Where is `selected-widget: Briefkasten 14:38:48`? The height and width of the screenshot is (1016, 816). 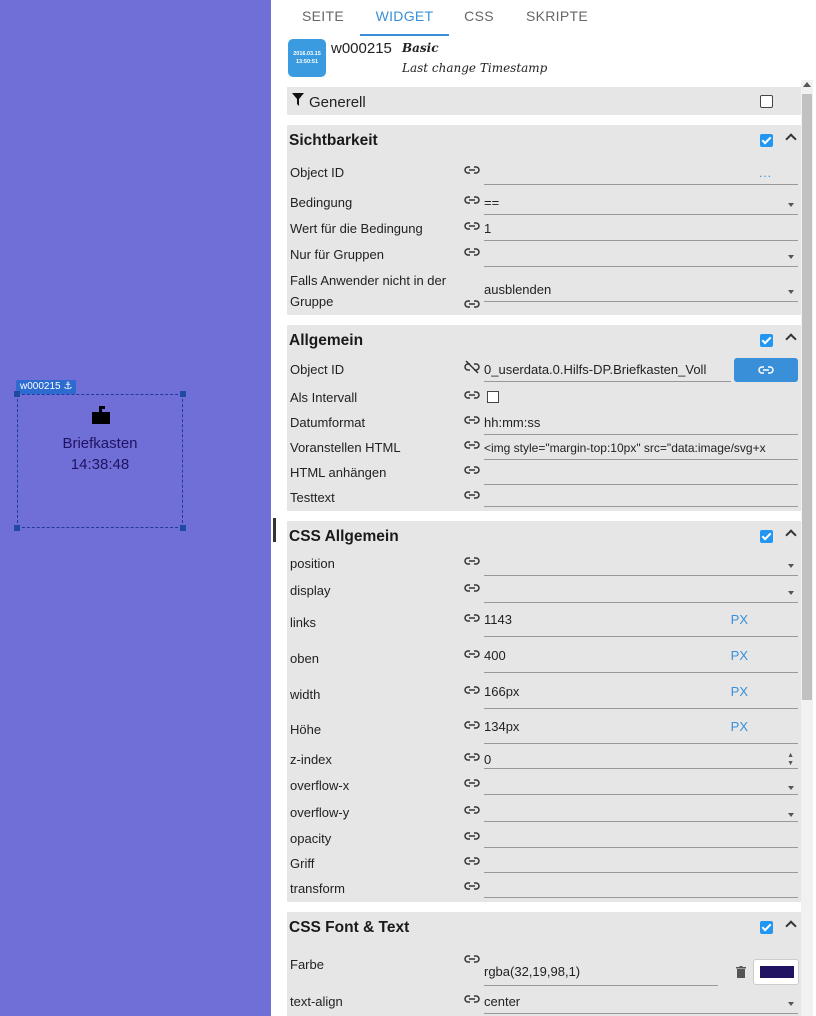 selected-widget: Briefkasten 14:38:48 is located at coordinates (100, 461).